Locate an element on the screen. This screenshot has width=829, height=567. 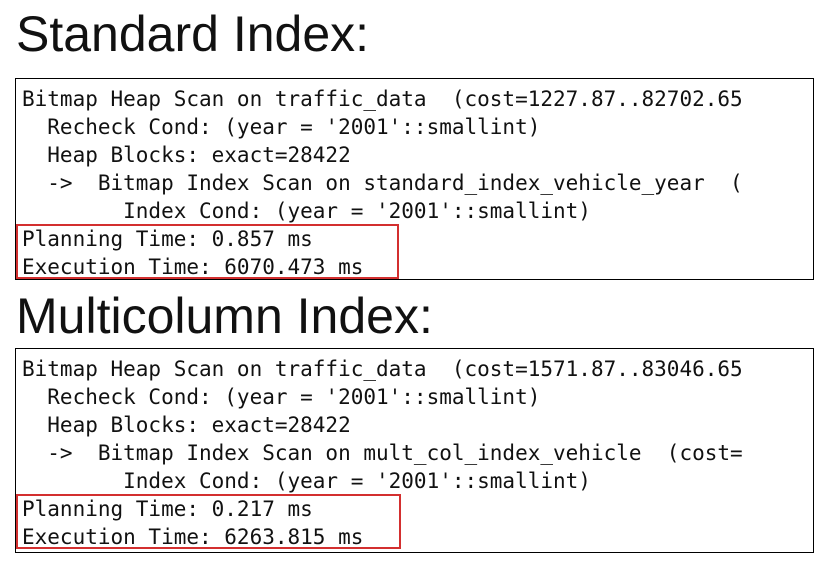
section-heading-standard-index: Standard Index: is located at coordinates (193, 34).